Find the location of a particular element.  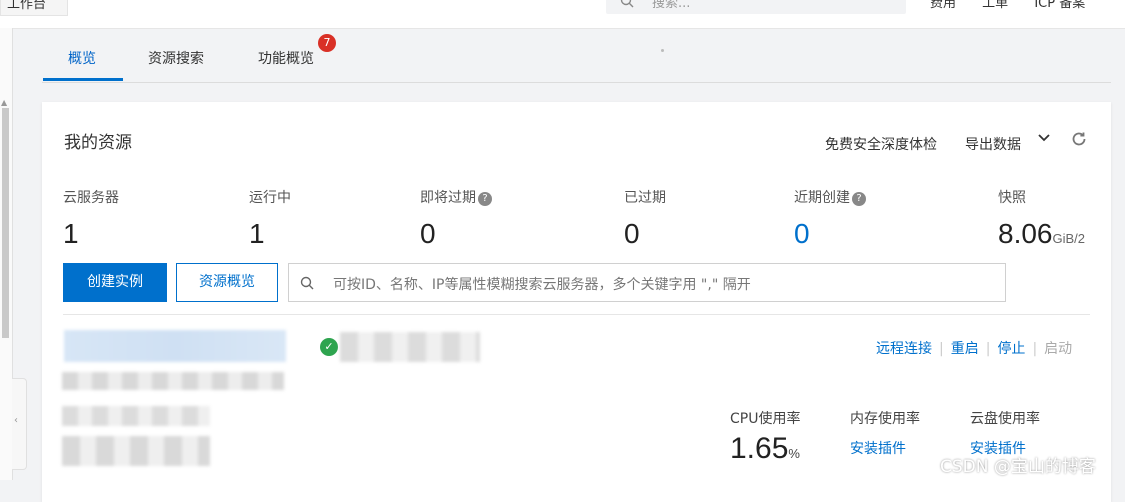

stat-value-expired: 0 is located at coordinates (632, 234).